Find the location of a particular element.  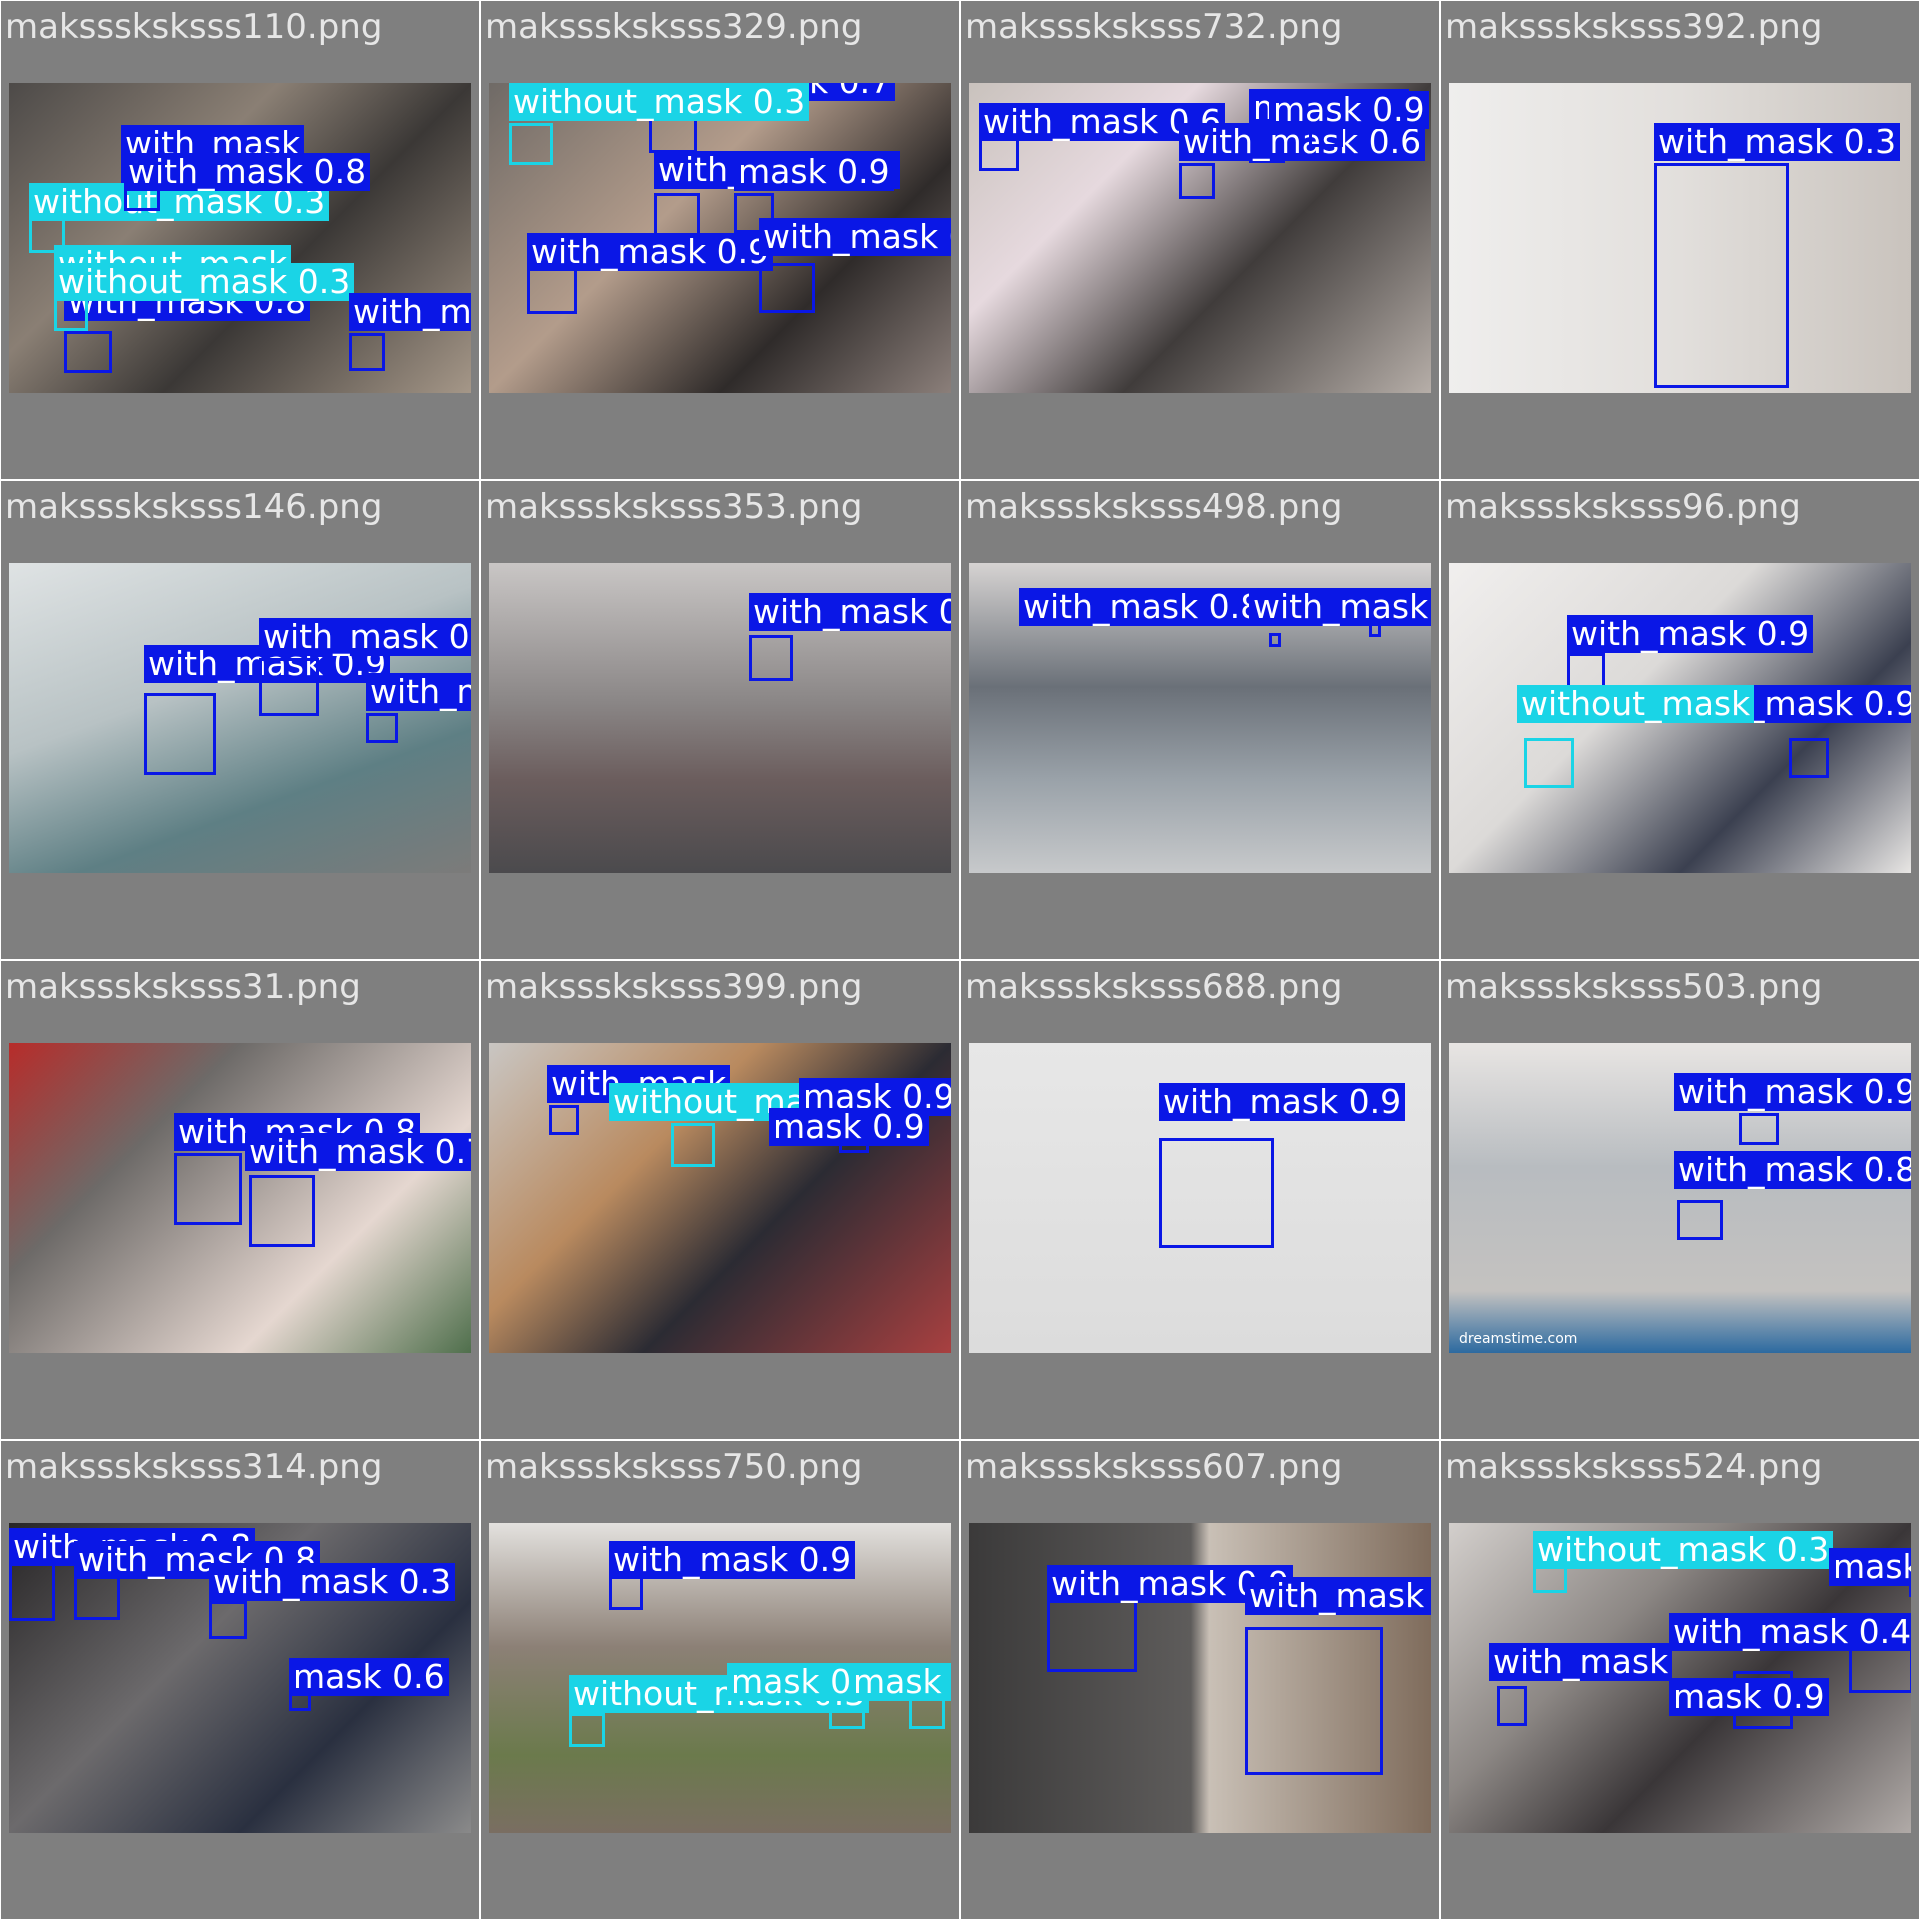

image-filename: maksssksksss607.png is located at coordinates (1154, 1467).